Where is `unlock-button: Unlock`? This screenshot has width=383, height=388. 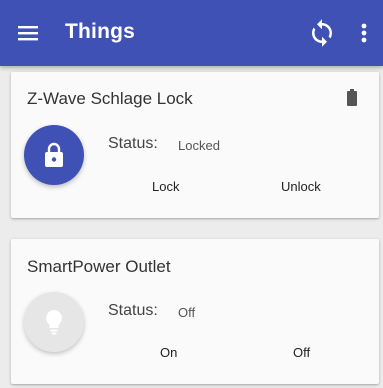 unlock-button: Unlock is located at coordinates (301, 186).